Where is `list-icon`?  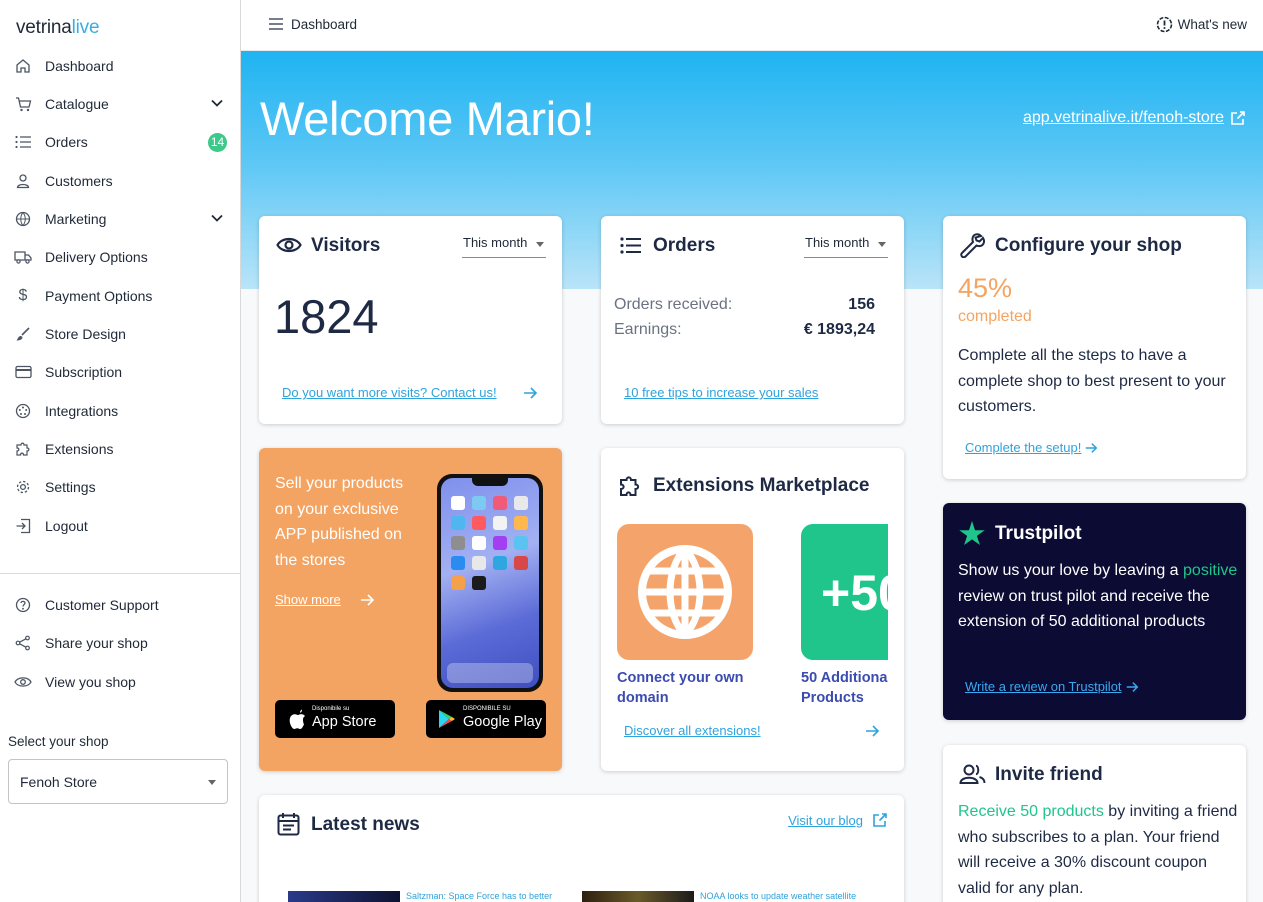
list-icon is located at coordinates (630, 245).